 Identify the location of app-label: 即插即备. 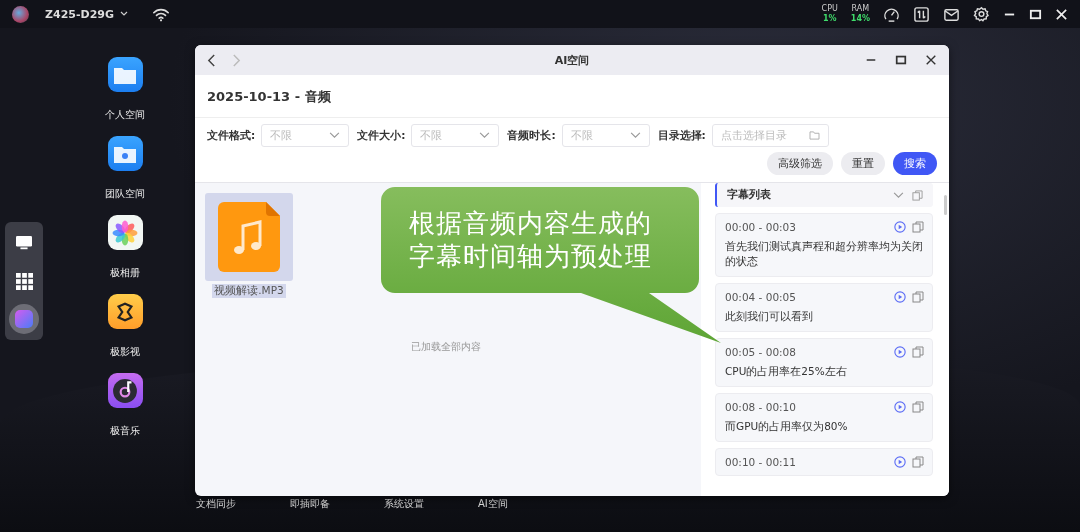
(310, 504).